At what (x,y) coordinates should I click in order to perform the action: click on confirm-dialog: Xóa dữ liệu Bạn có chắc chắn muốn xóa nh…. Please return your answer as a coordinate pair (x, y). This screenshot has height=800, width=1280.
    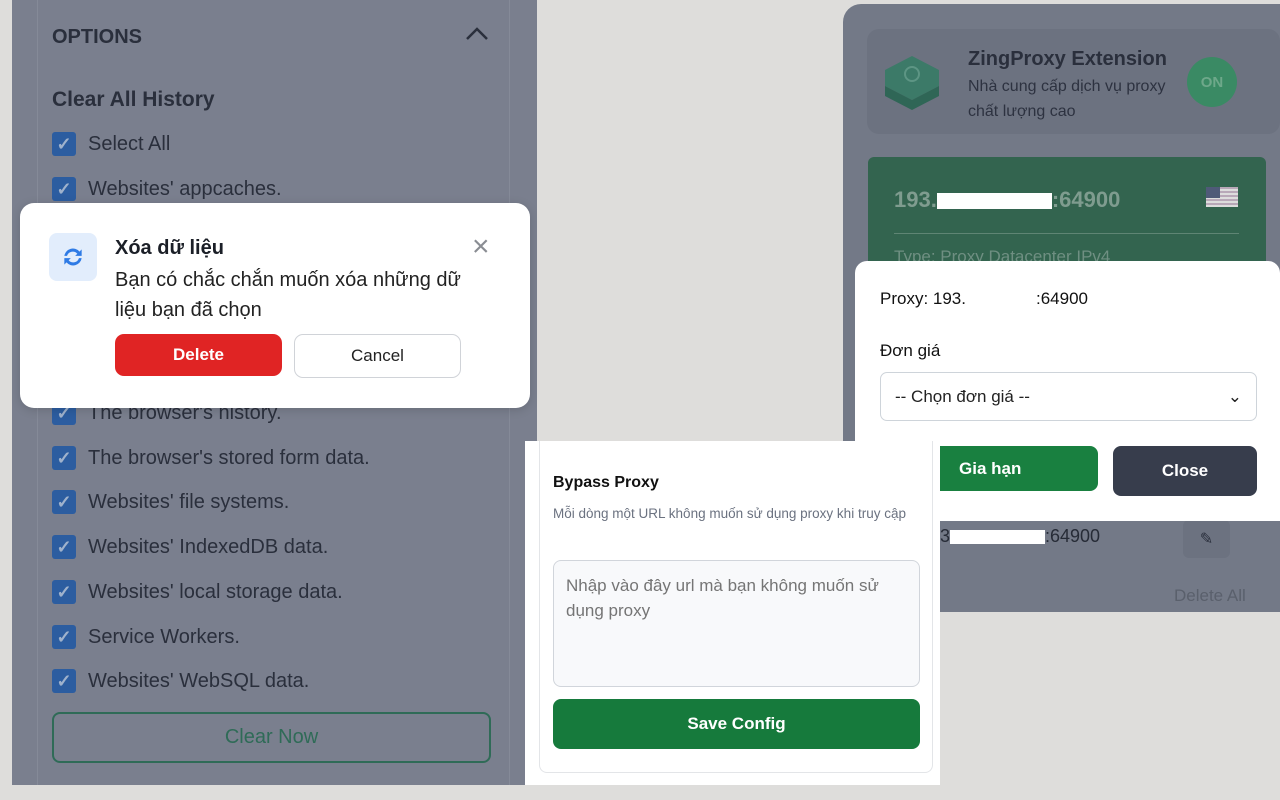
    Looking at the image, I should click on (275, 305).